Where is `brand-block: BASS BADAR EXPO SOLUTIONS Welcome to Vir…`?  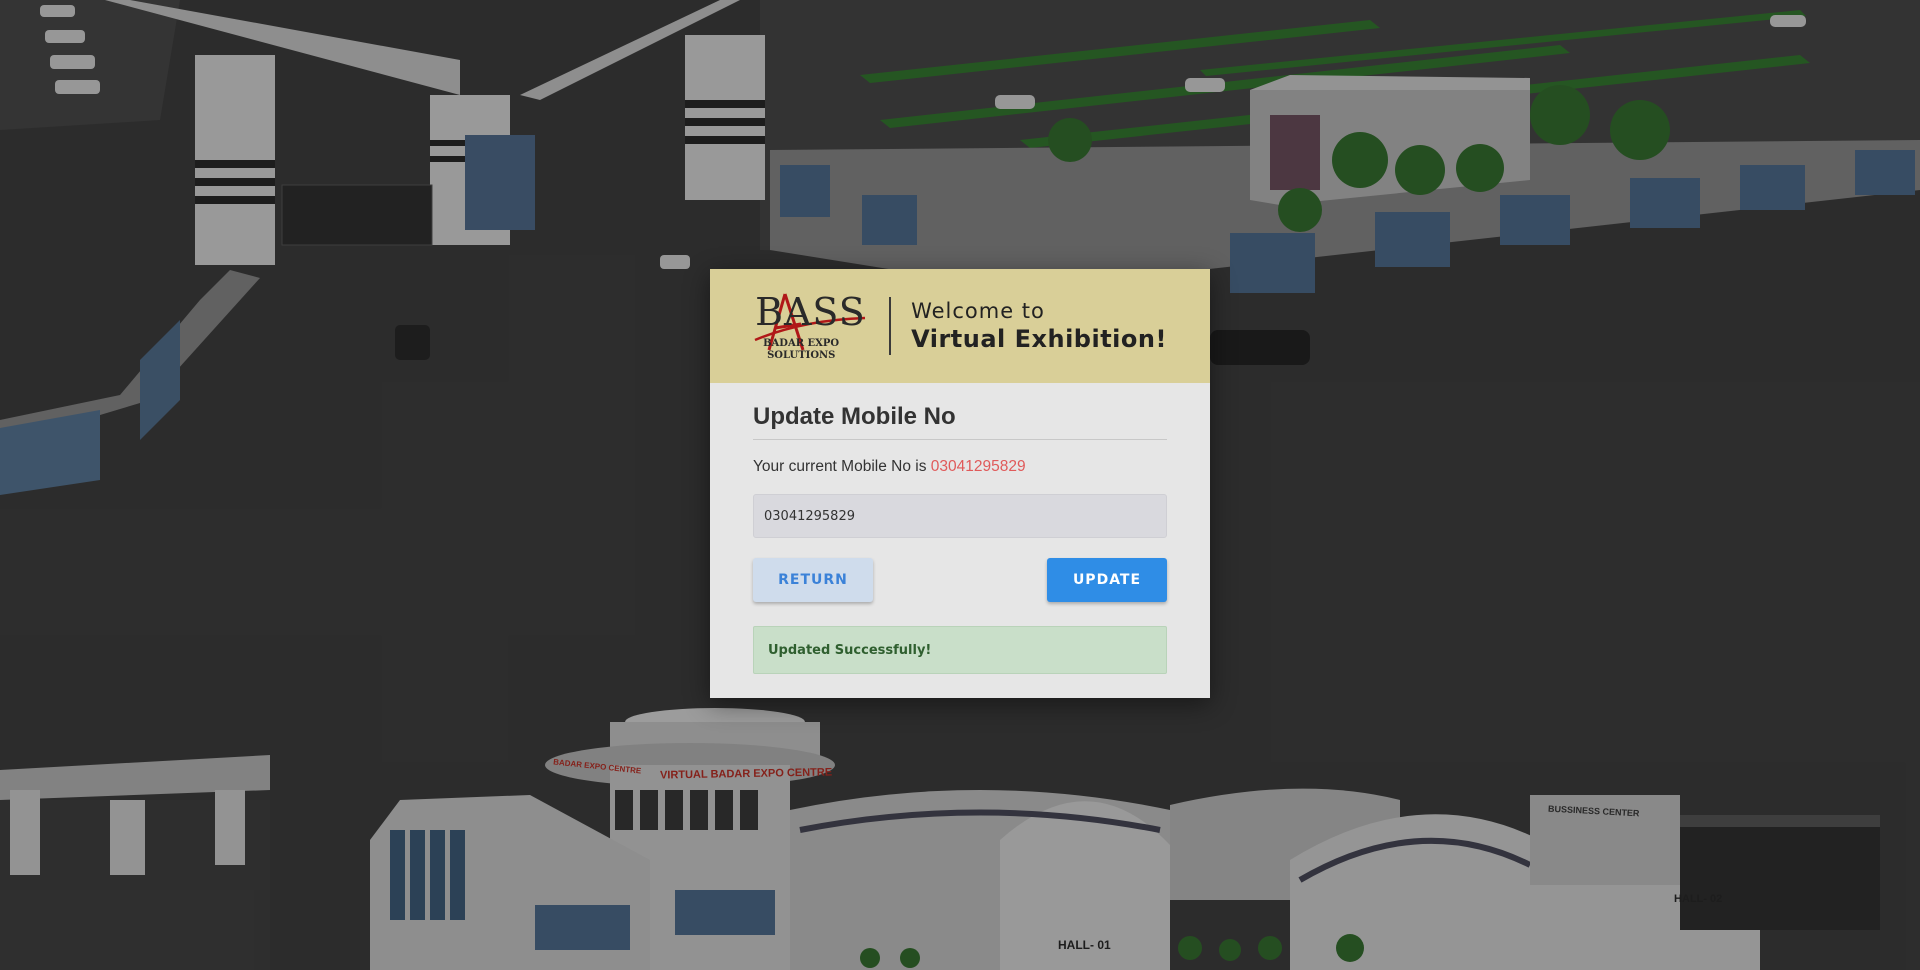 brand-block: BASS BADAR EXPO SOLUTIONS Welcome to Vir… is located at coordinates (960, 326).